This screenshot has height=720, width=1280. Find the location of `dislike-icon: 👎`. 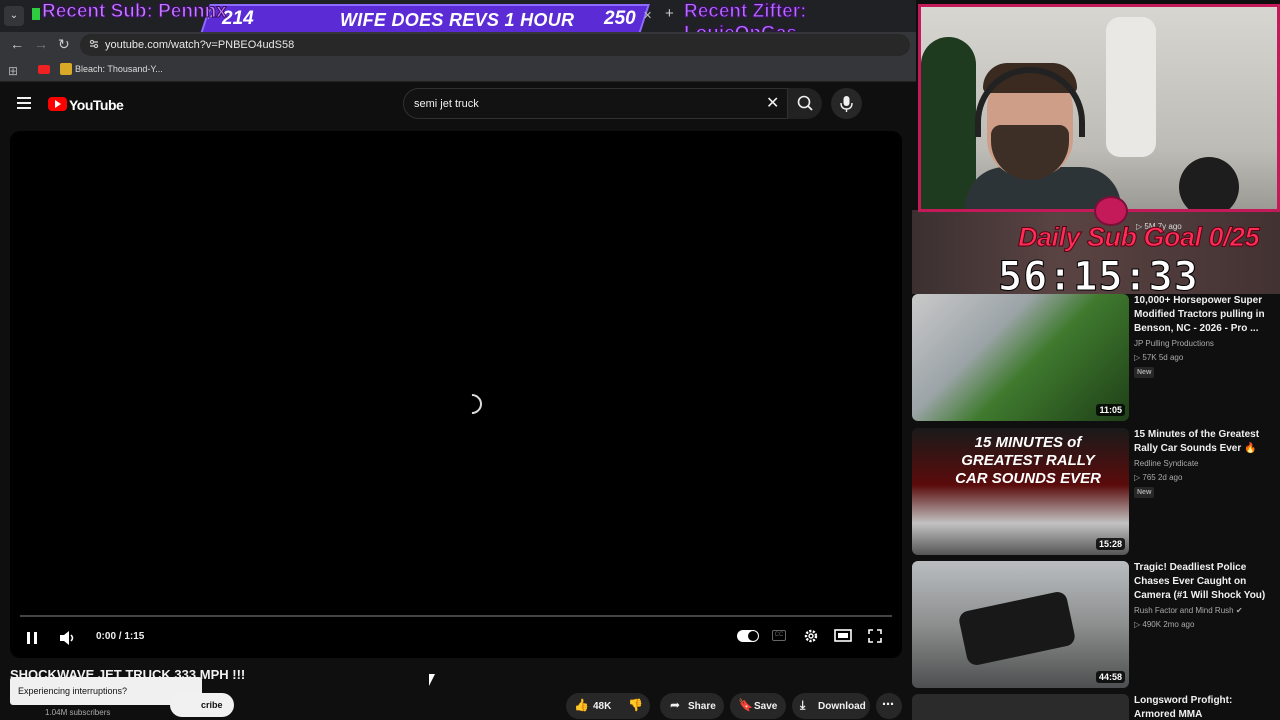

dislike-icon: 👎 is located at coordinates (635, 705).